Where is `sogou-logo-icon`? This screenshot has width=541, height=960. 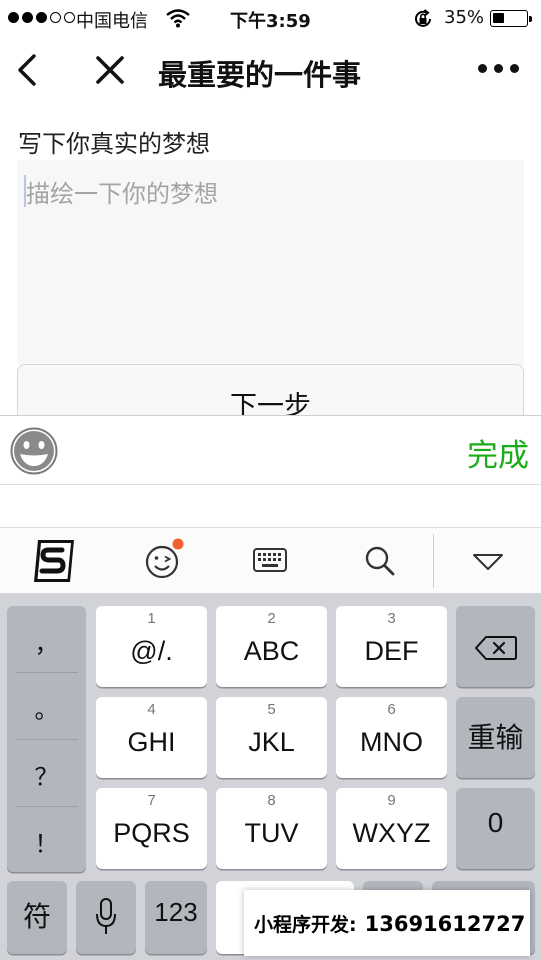
sogou-logo-icon is located at coordinates (54, 563).